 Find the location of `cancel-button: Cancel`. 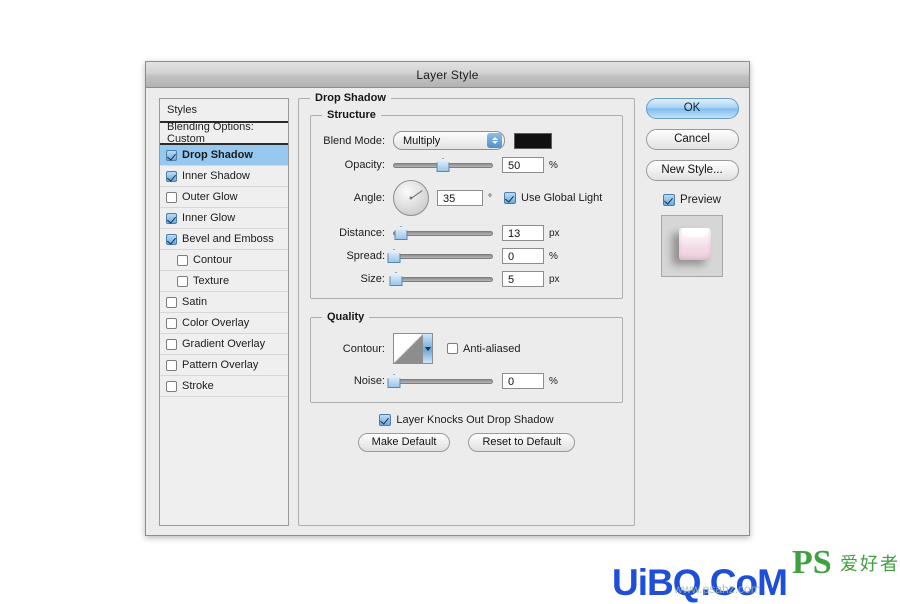

cancel-button: Cancel is located at coordinates (692, 139).